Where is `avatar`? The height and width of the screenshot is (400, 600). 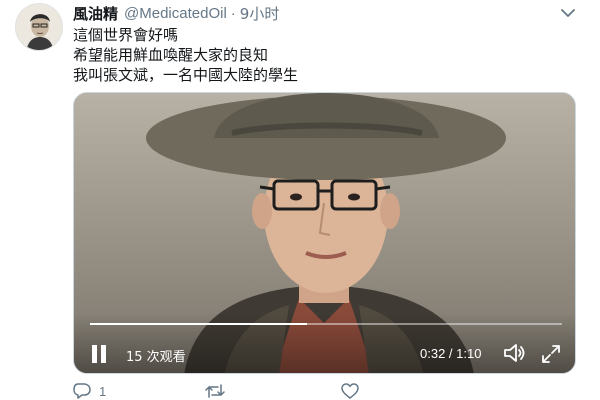 avatar is located at coordinates (39, 27).